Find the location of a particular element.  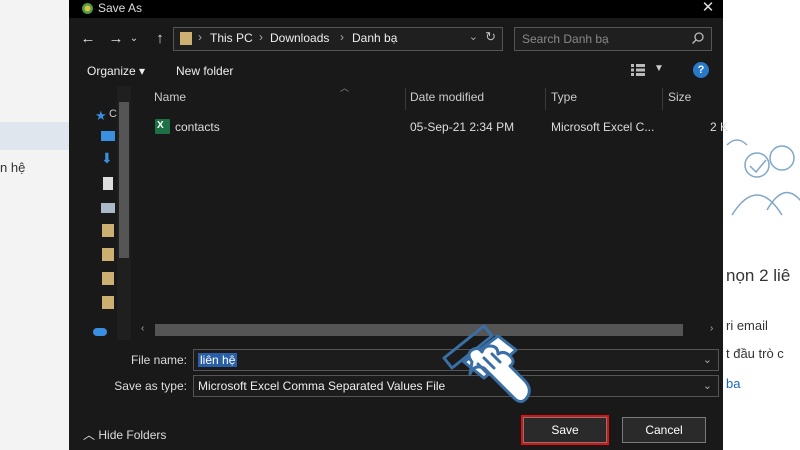

save-button: Save is located at coordinates (565, 430).